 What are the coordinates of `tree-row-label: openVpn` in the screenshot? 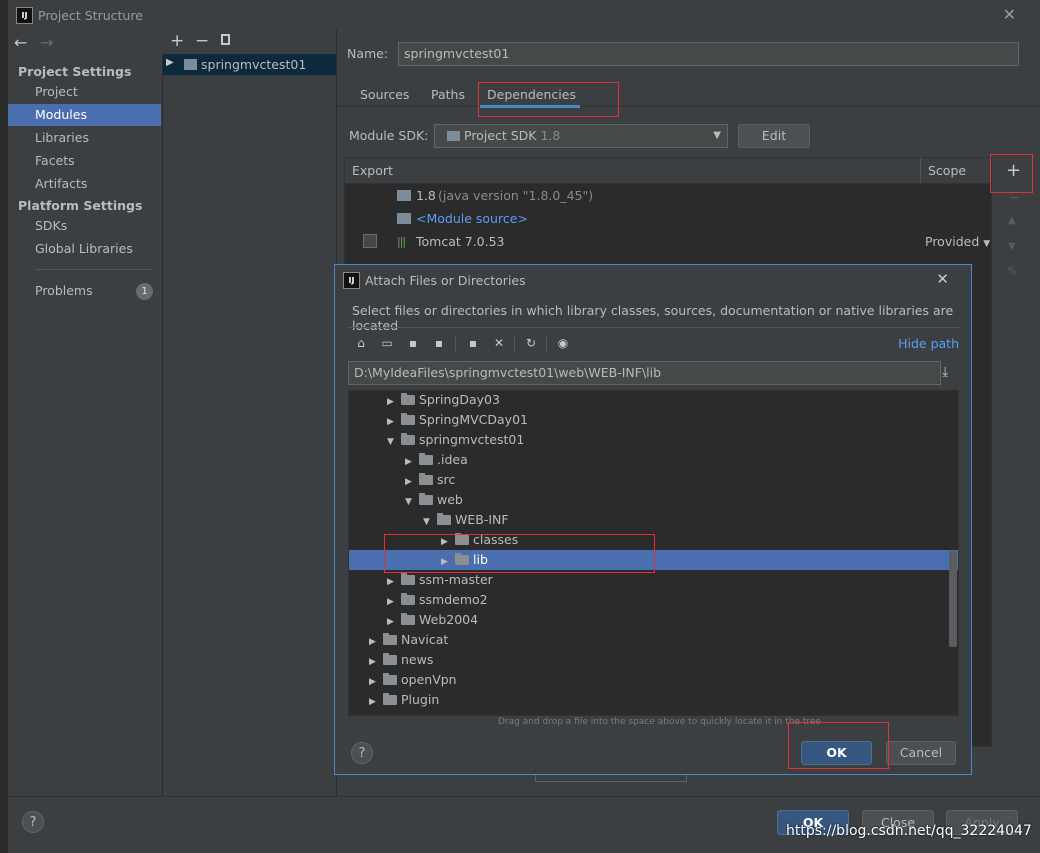 It's located at (429, 679).